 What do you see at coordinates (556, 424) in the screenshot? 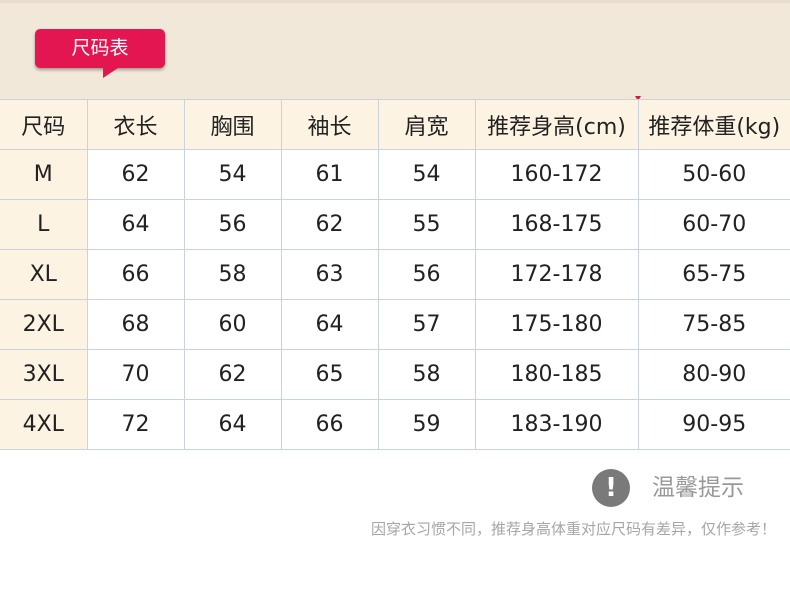
I see `table-cell: 183-190` at bounding box center [556, 424].